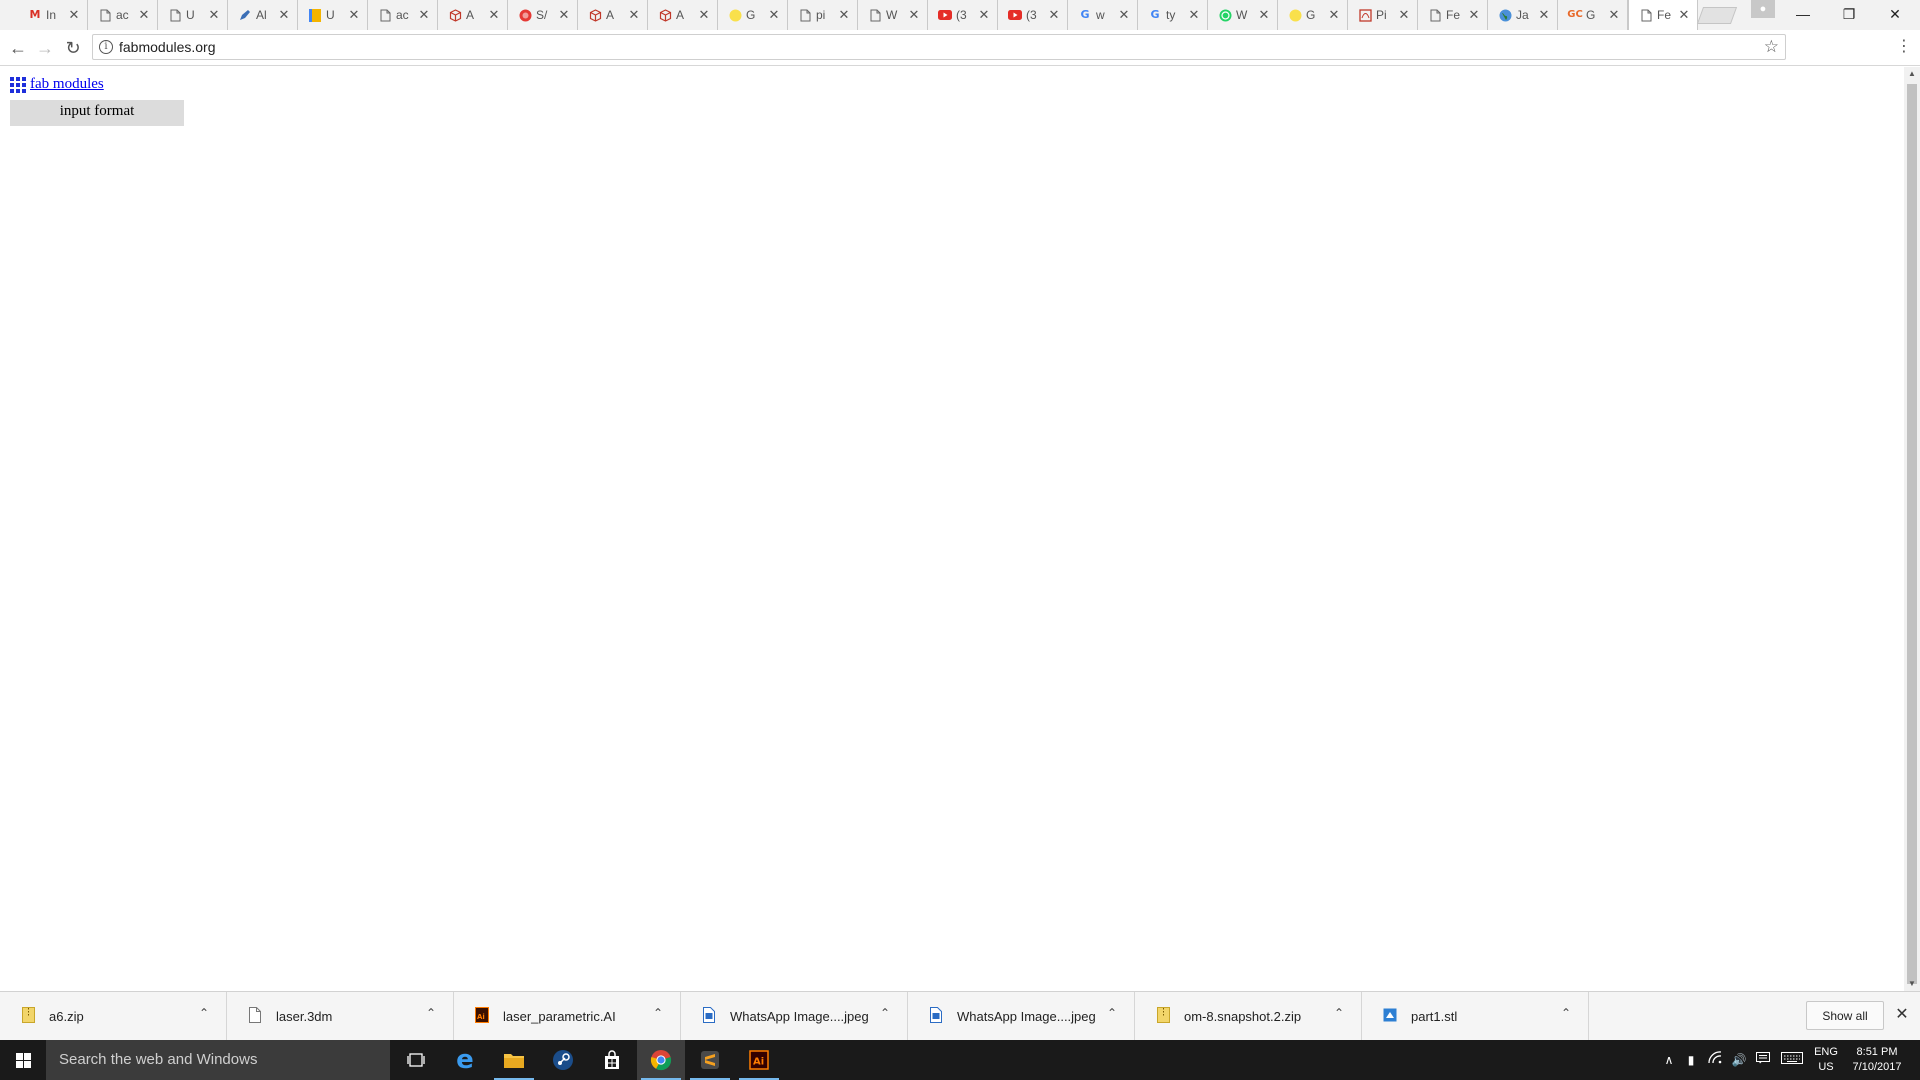  Describe the element at coordinates (1895, 14) in the screenshot. I see `window-close-icon: ✕` at that location.